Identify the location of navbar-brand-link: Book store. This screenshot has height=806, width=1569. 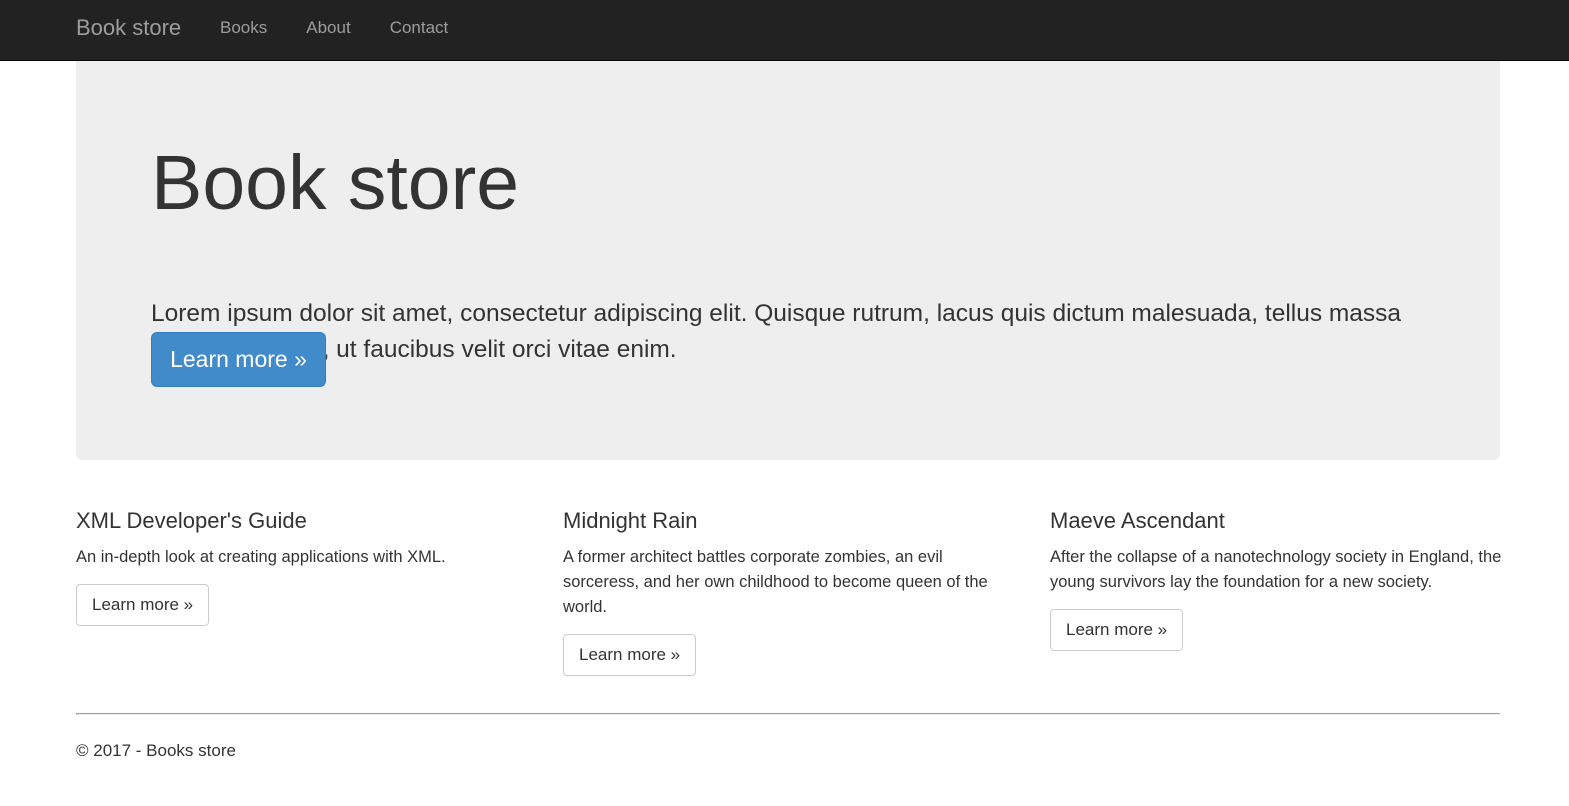
(128, 28).